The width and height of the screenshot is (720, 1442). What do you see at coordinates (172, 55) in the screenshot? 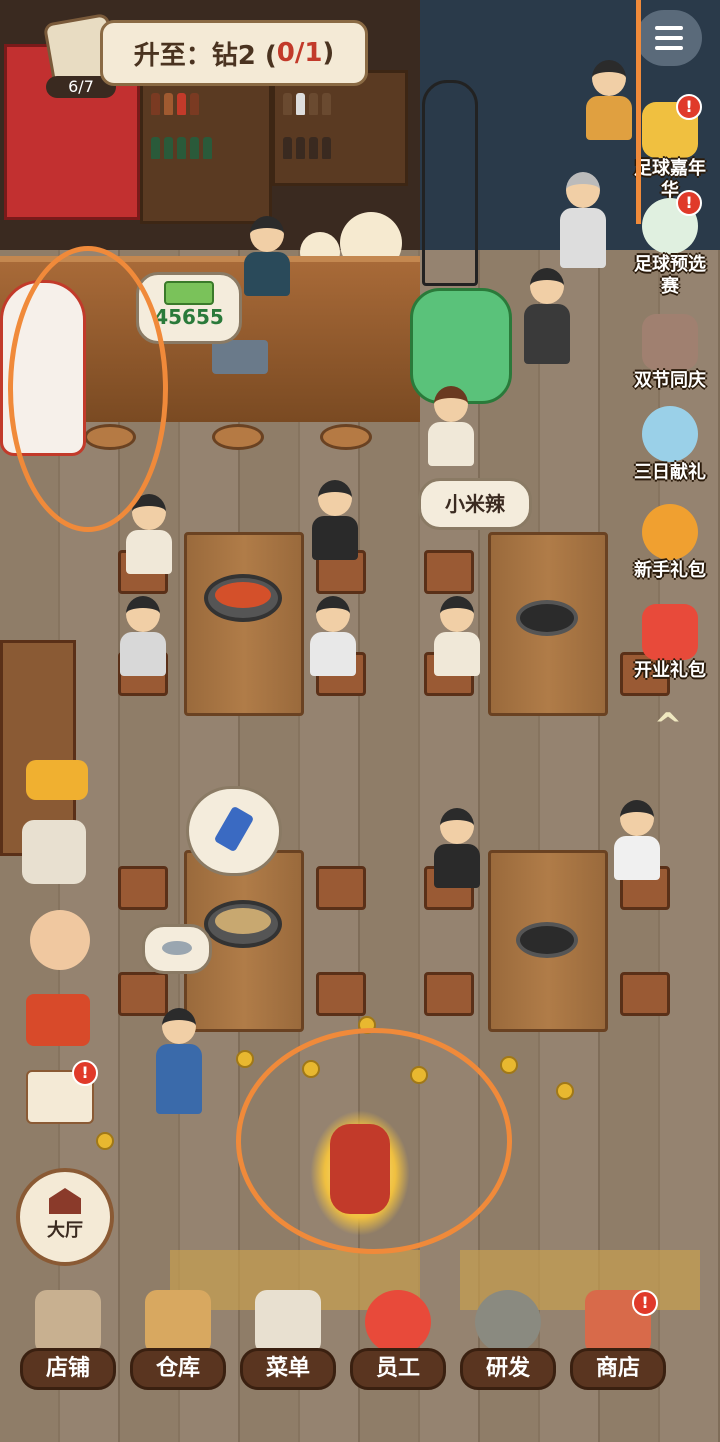
I see `goal-prefix: 升至：` at bounding box center [172, 55].